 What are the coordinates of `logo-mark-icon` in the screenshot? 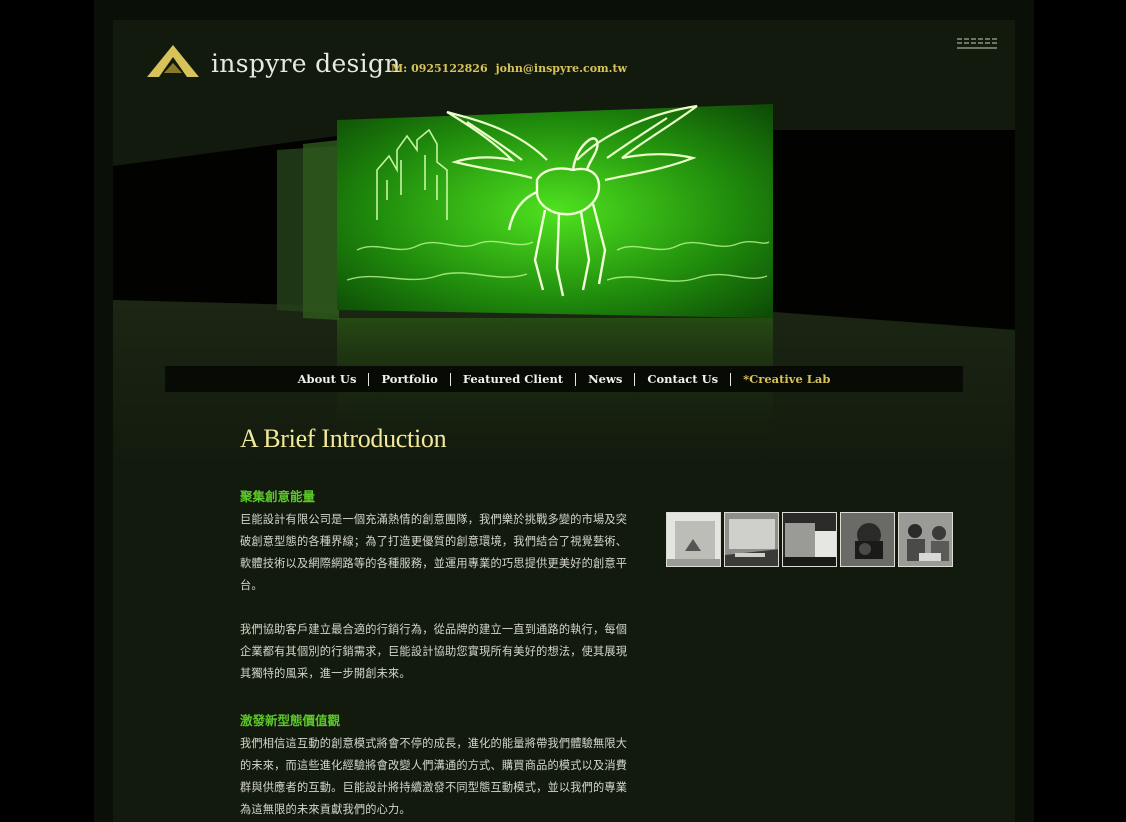 It's located at (173, 61).